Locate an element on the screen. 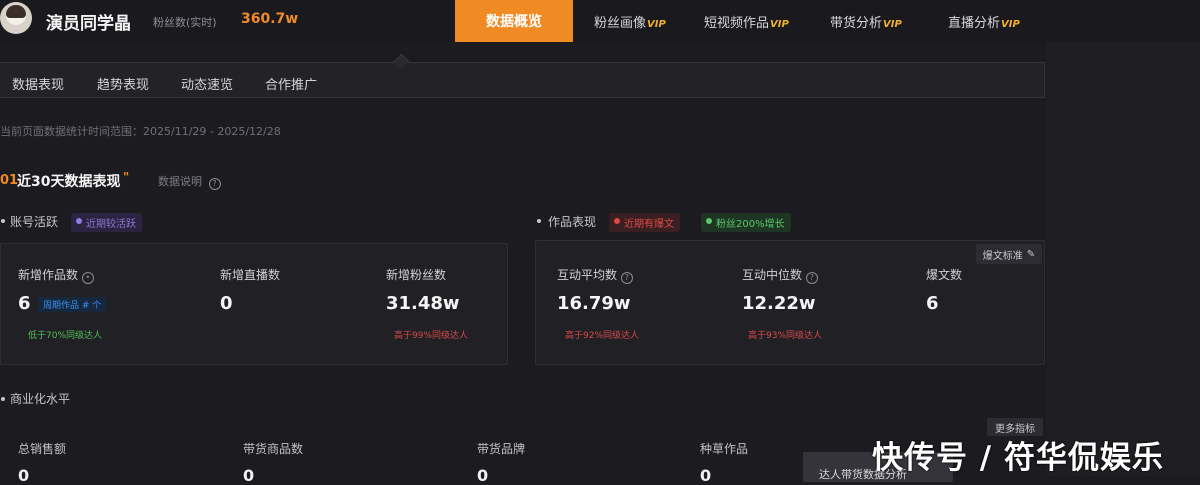  watermark-text: 快传号 / 符华侃娱乐 is located at coordinates (1018, 458).